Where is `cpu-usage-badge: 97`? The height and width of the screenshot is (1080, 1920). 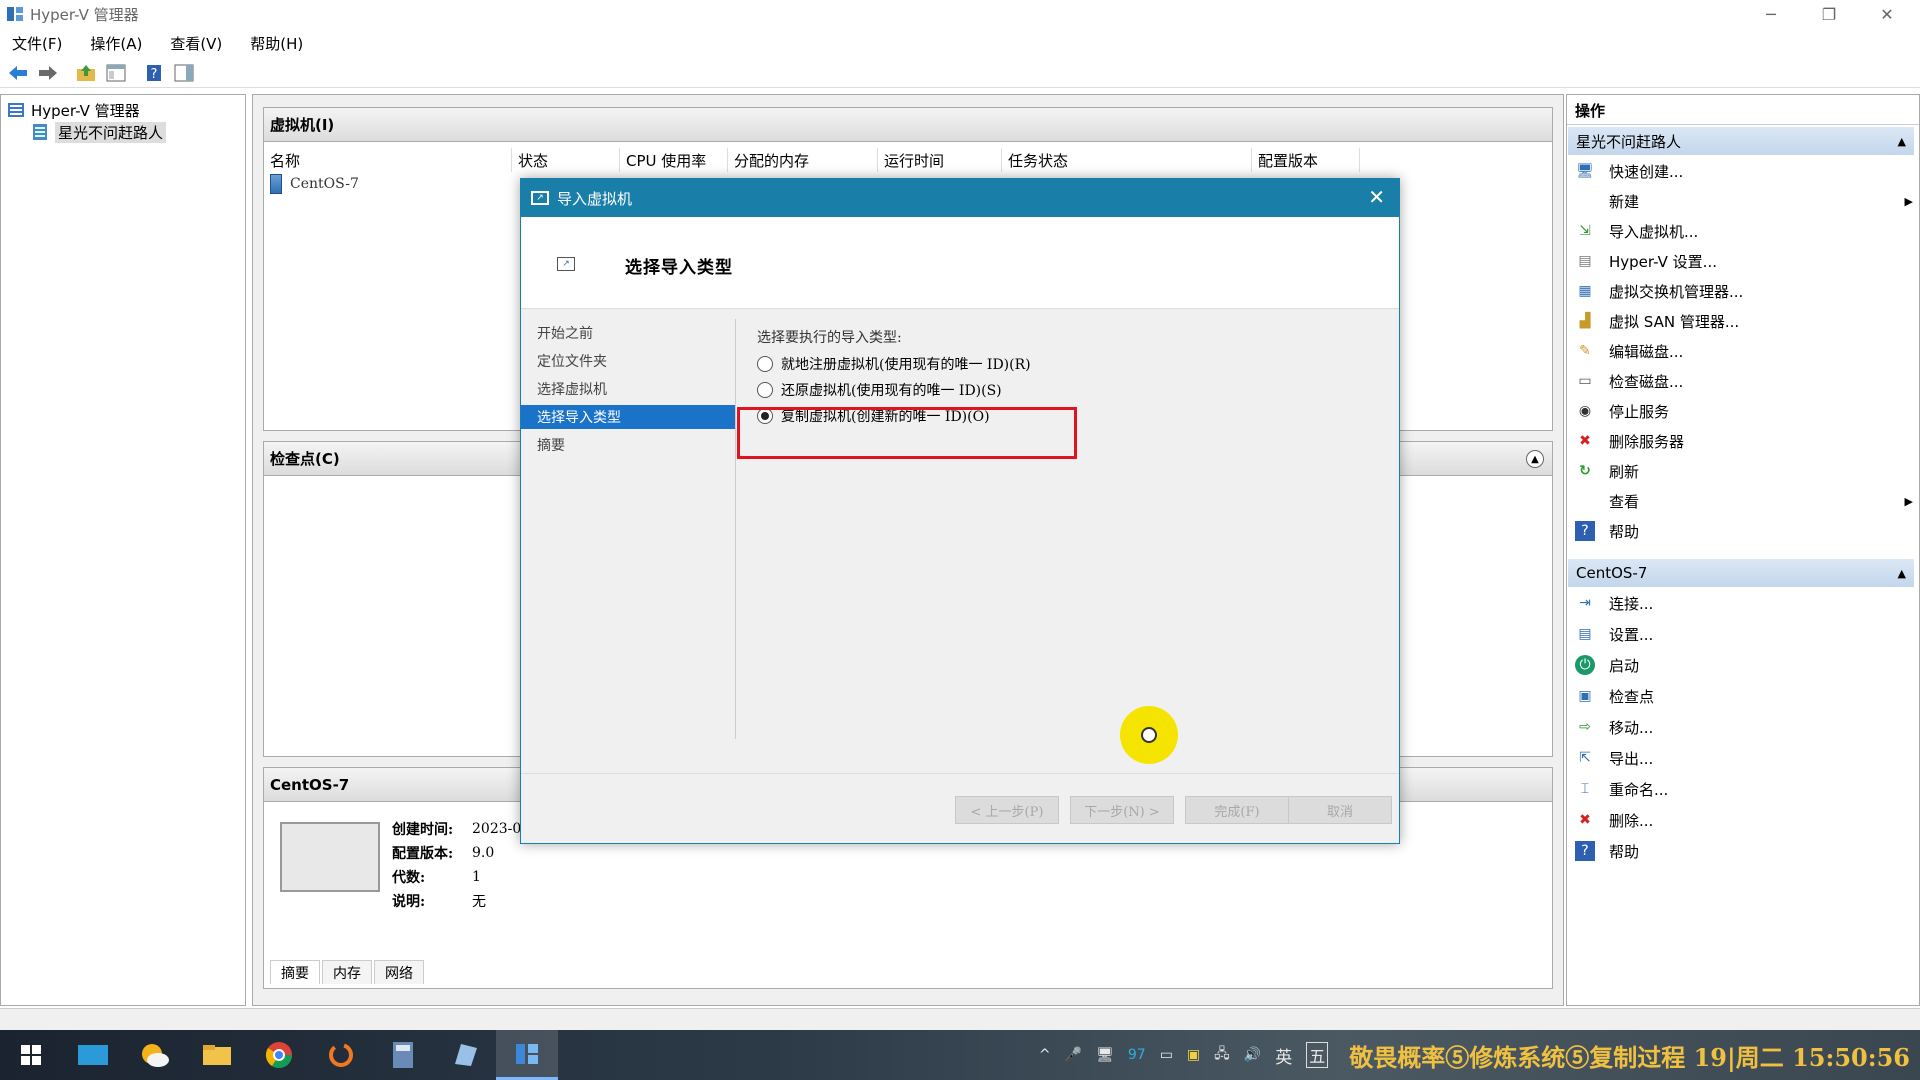 cpu-usage-badge: 97 is located at coordinates (1137, 1055).